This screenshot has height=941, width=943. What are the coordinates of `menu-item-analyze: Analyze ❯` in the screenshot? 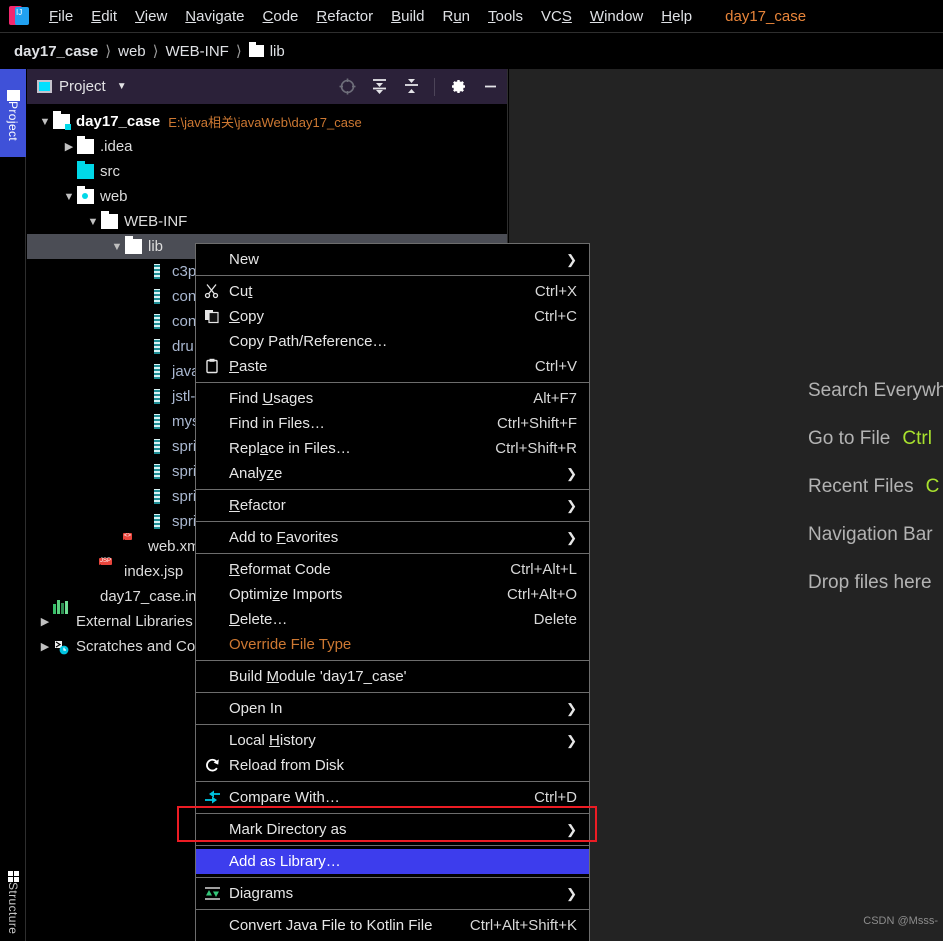 It's located at (392, 473).